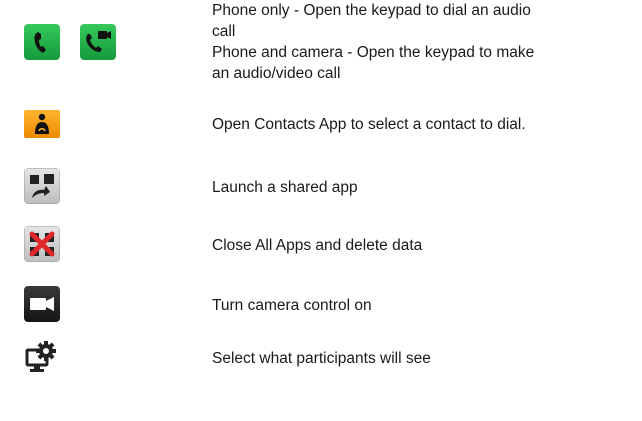 The image size is (642, 421). I want to click on video-call-icon, so click(98, 42).